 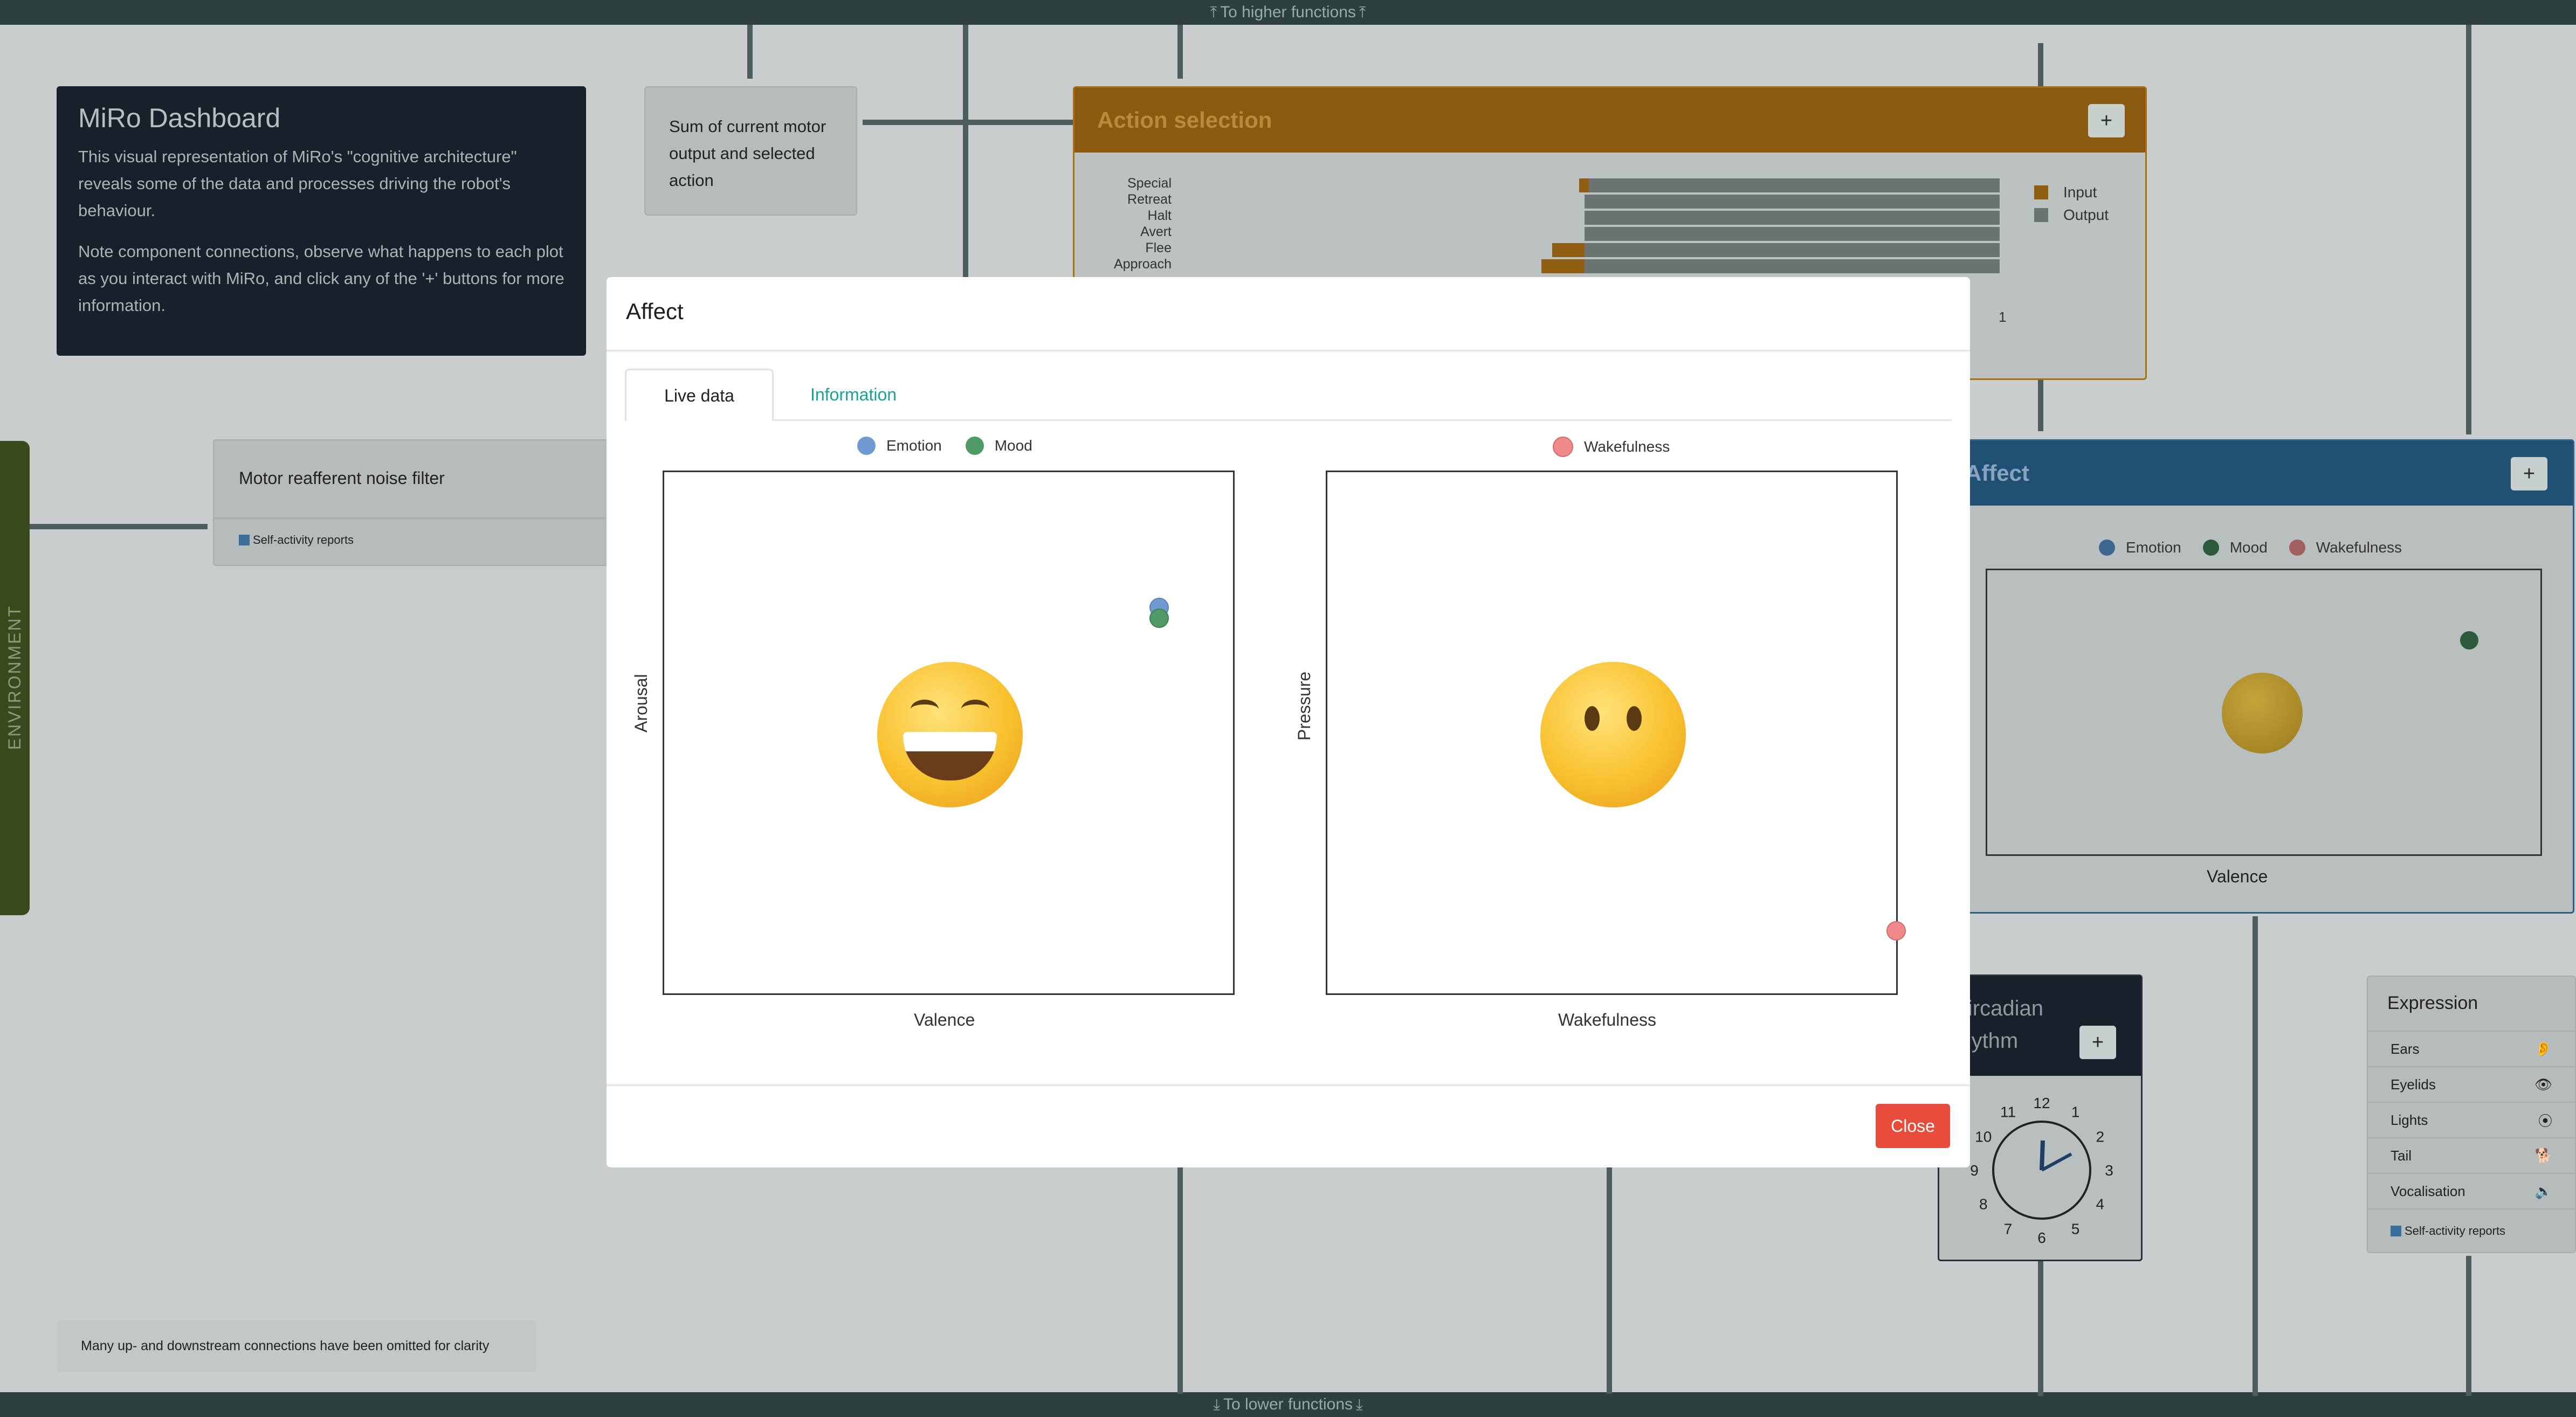 I want to click on modal-title: Affect, so click(x=655, y=312).